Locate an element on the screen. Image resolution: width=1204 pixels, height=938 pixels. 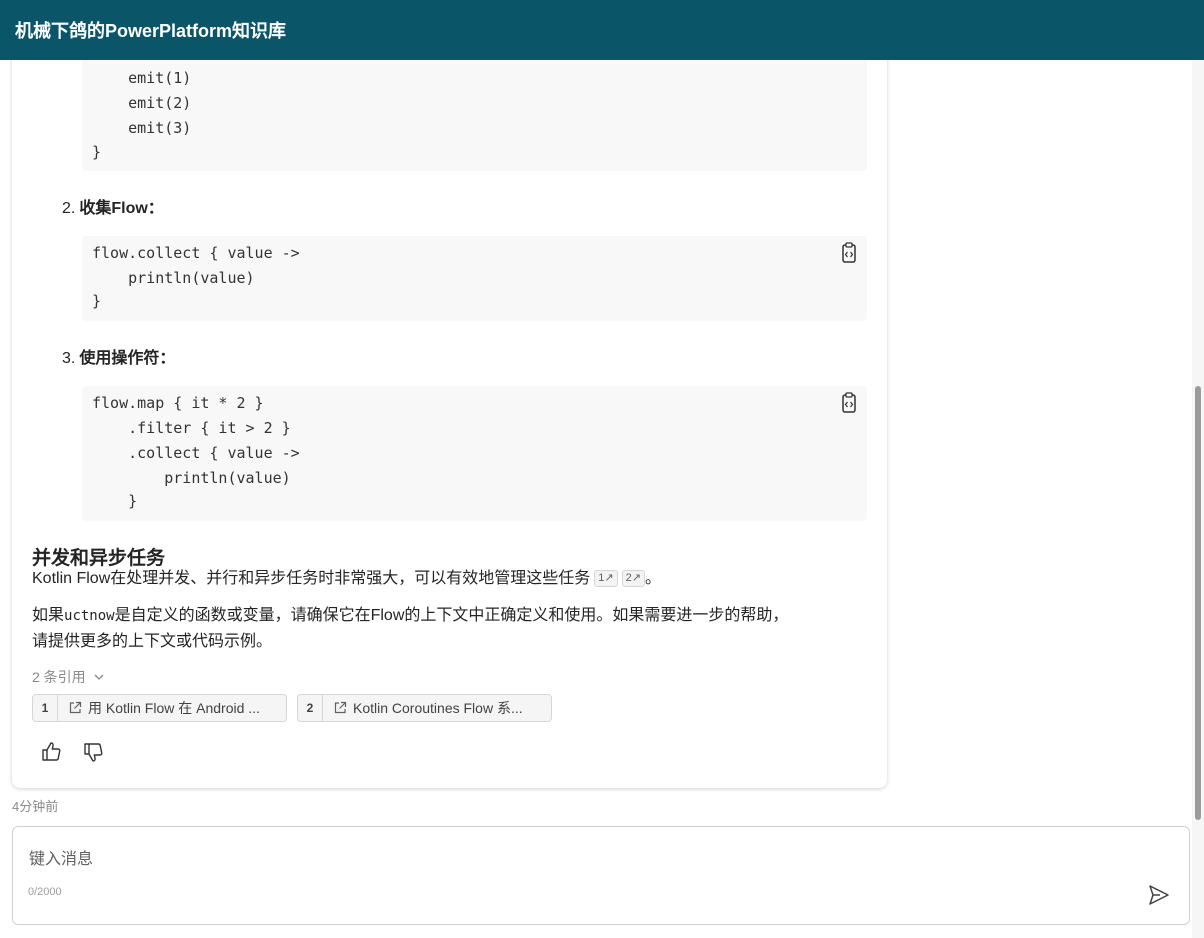
text-segment: 如果 is located at coordinates (48, 615).